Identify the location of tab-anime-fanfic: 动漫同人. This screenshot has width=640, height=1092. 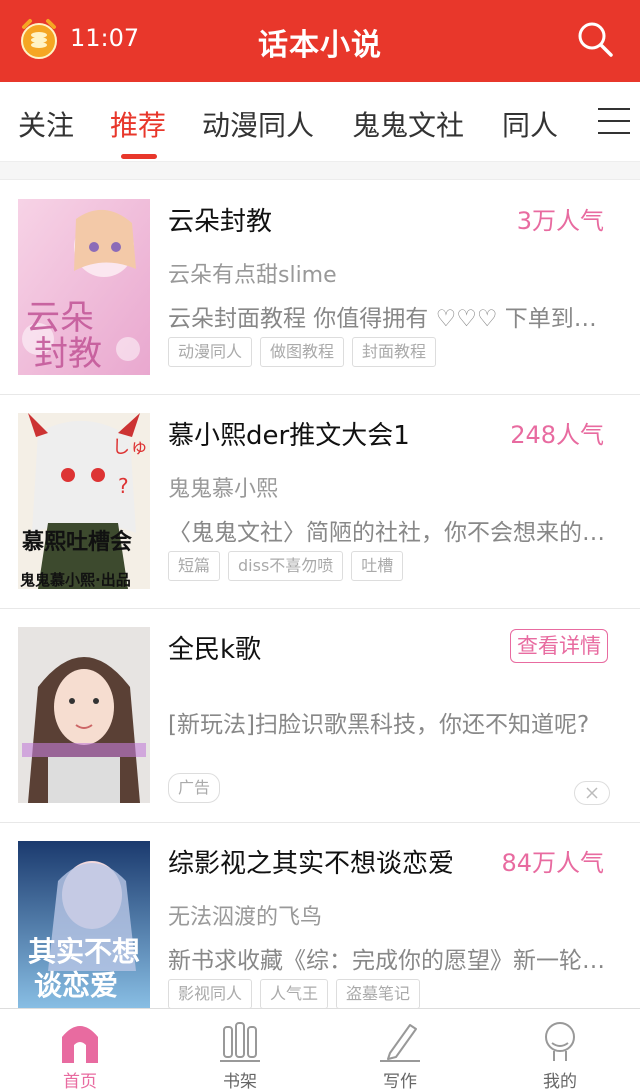
(258, 124).